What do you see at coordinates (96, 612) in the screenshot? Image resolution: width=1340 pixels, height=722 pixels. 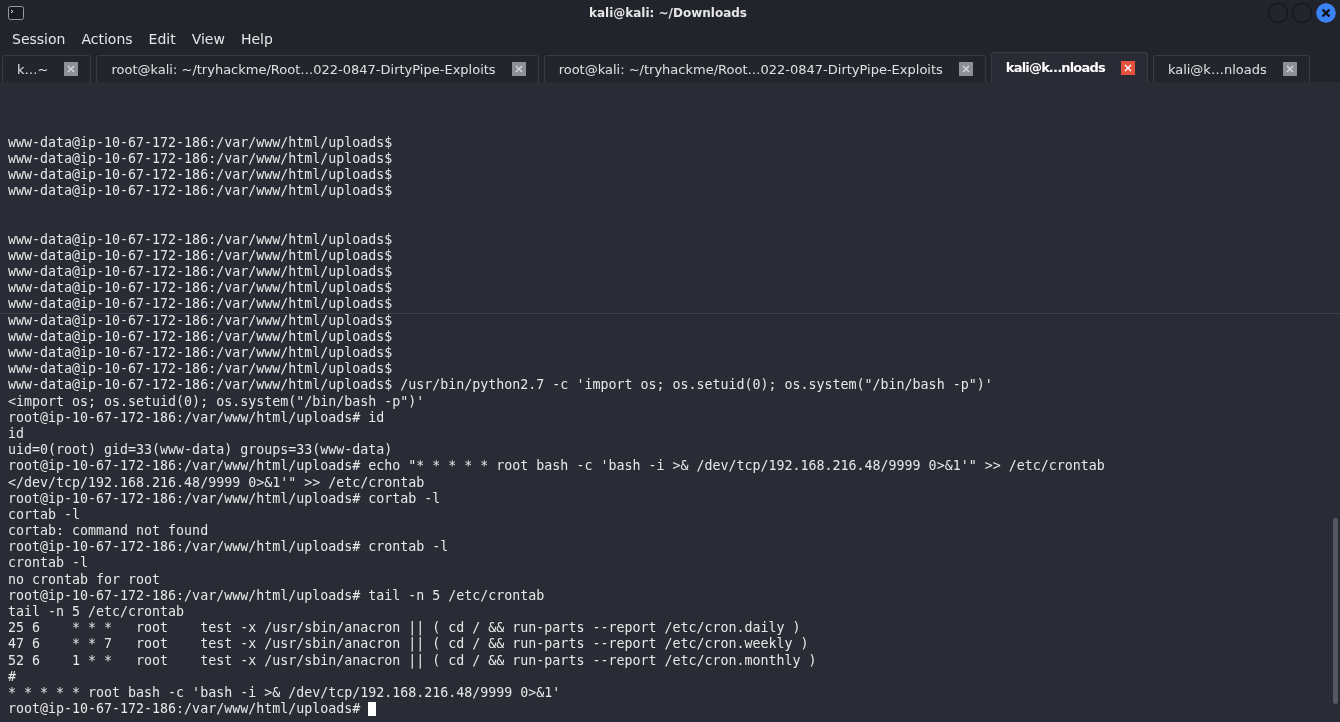 I see `terminal-line: tail -n 5 /etc/crontab` at bounding box center [96, 612].